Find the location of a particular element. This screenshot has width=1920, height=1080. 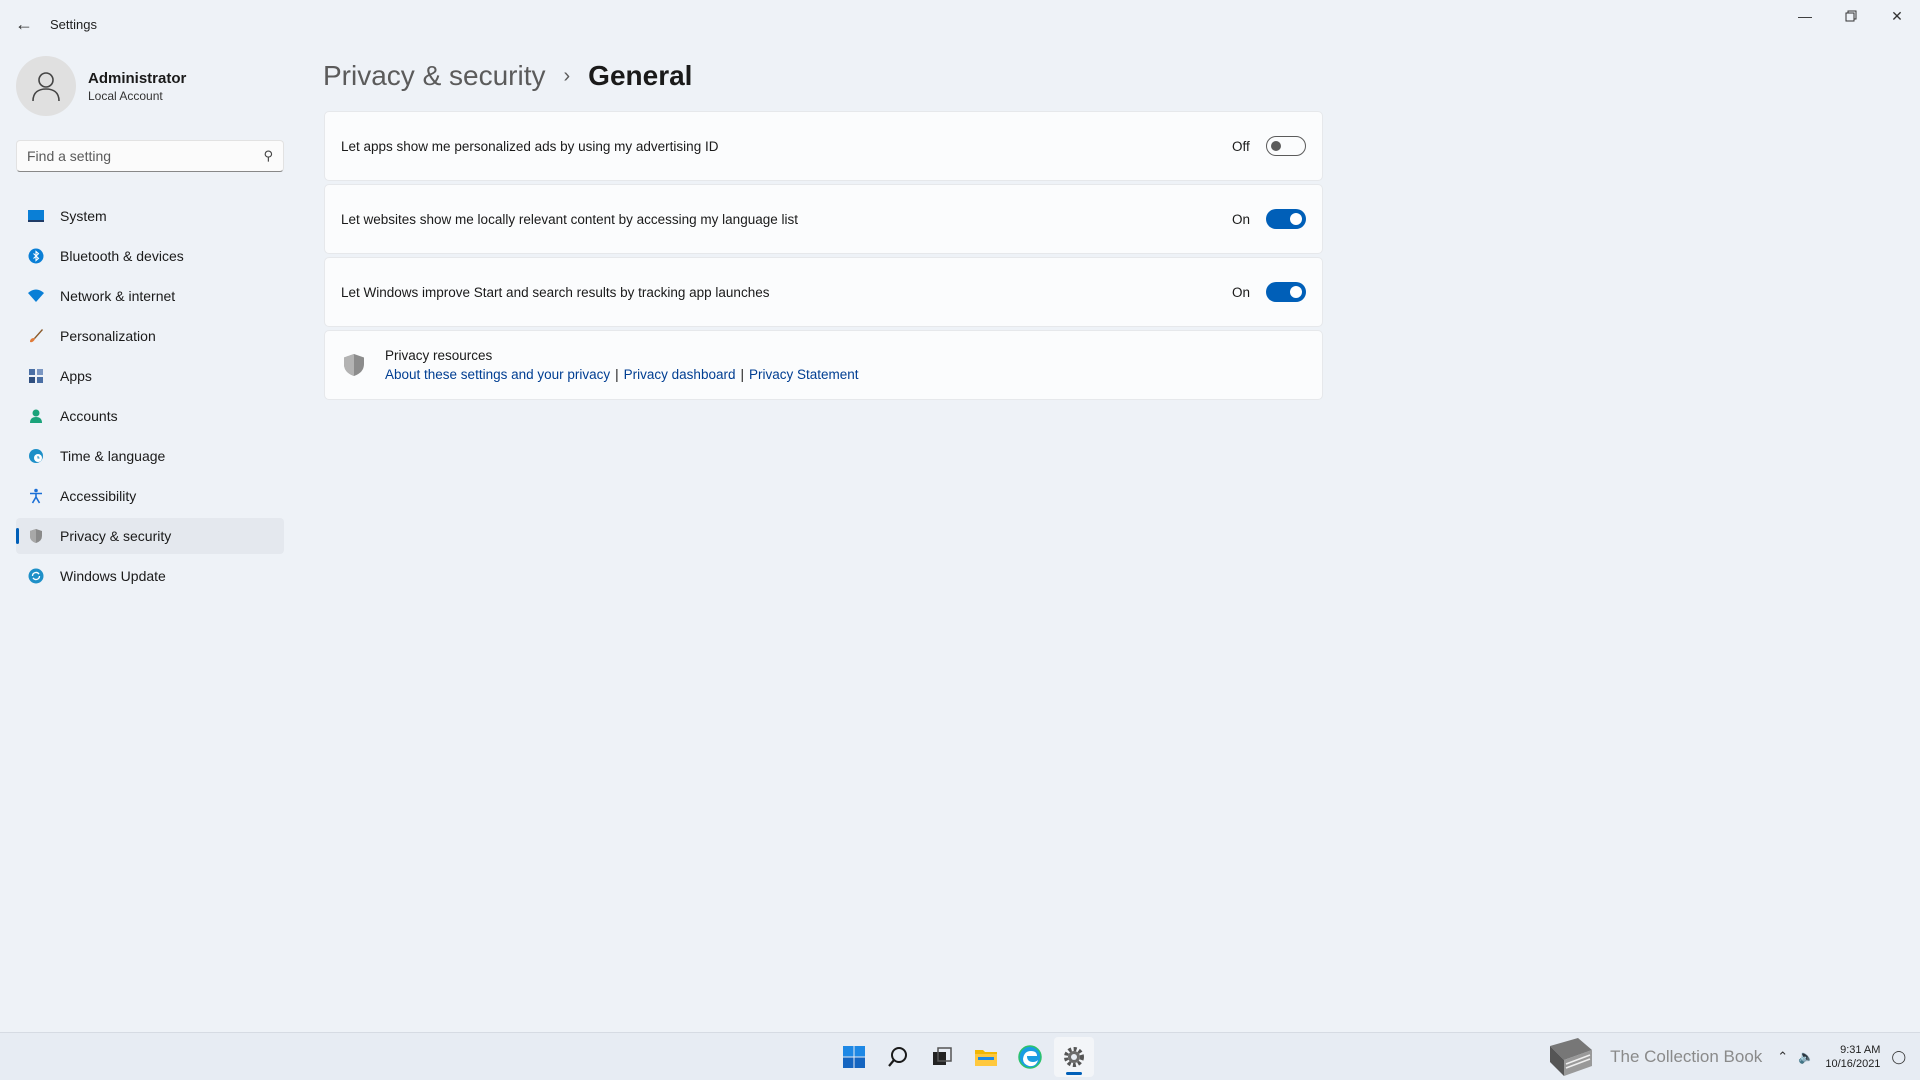

title-bar: ← Settings — ✕ is located at coordinates (960, 24).